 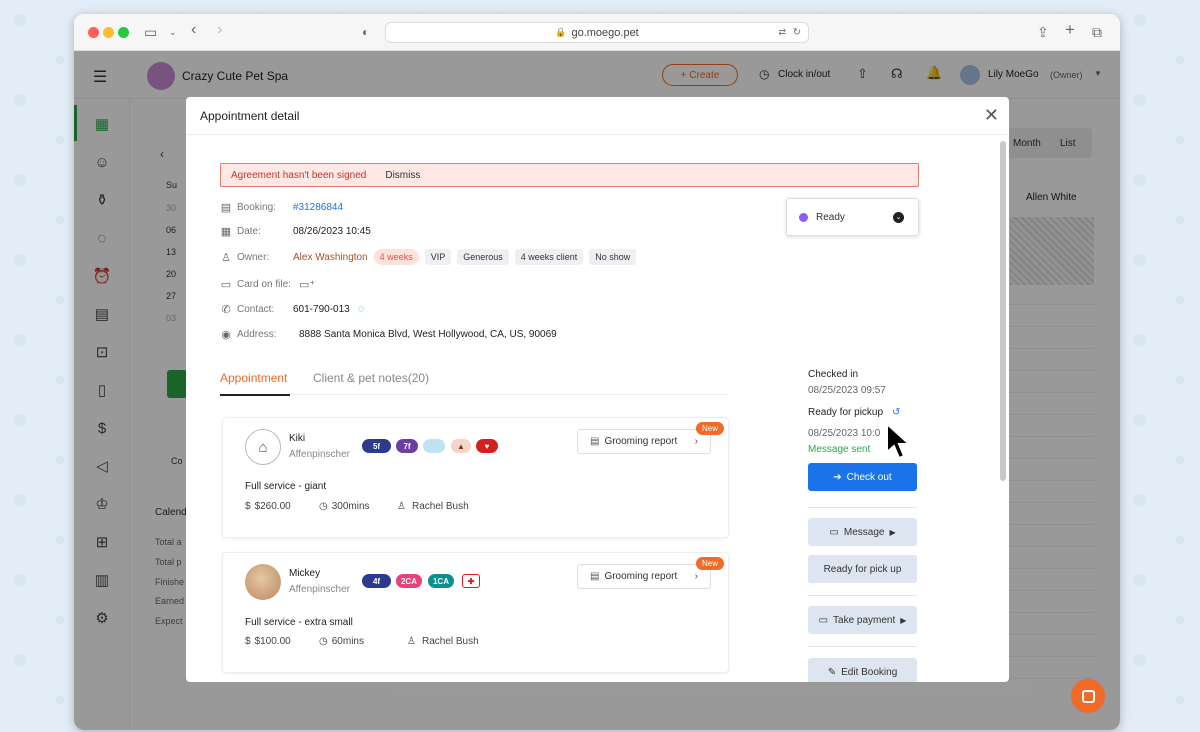 I want to click on pet-name: Kiki, so click(x=297, y=438).